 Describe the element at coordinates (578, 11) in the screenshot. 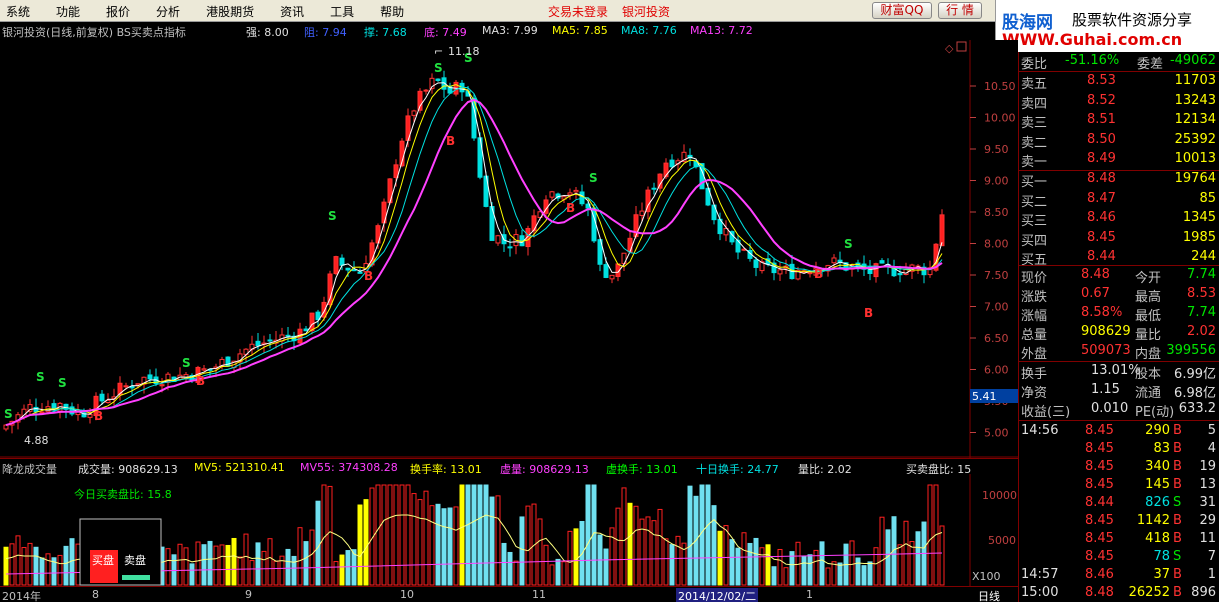

I see `trade-login-status: 交易未登录` at that location.